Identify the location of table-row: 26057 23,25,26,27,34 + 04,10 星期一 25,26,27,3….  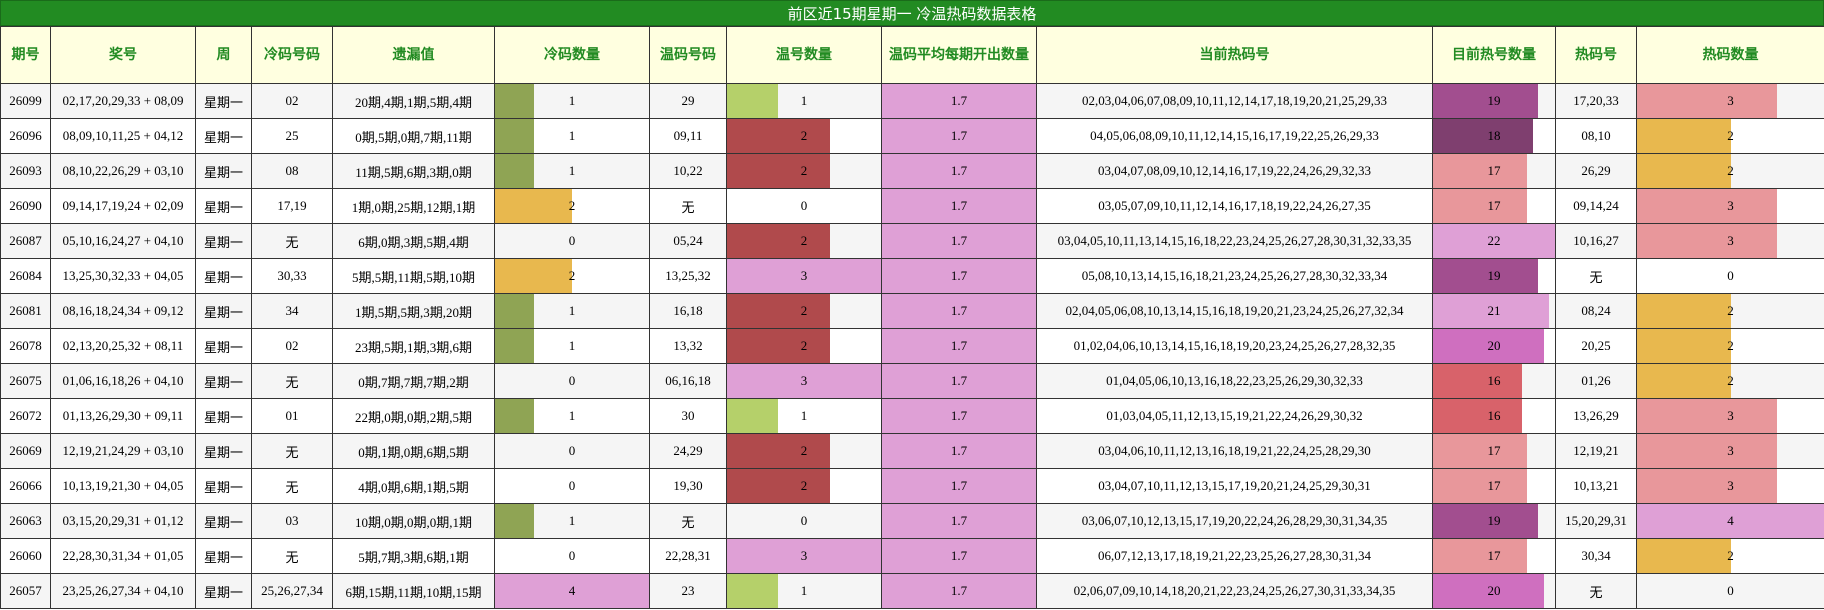
(912, 591).